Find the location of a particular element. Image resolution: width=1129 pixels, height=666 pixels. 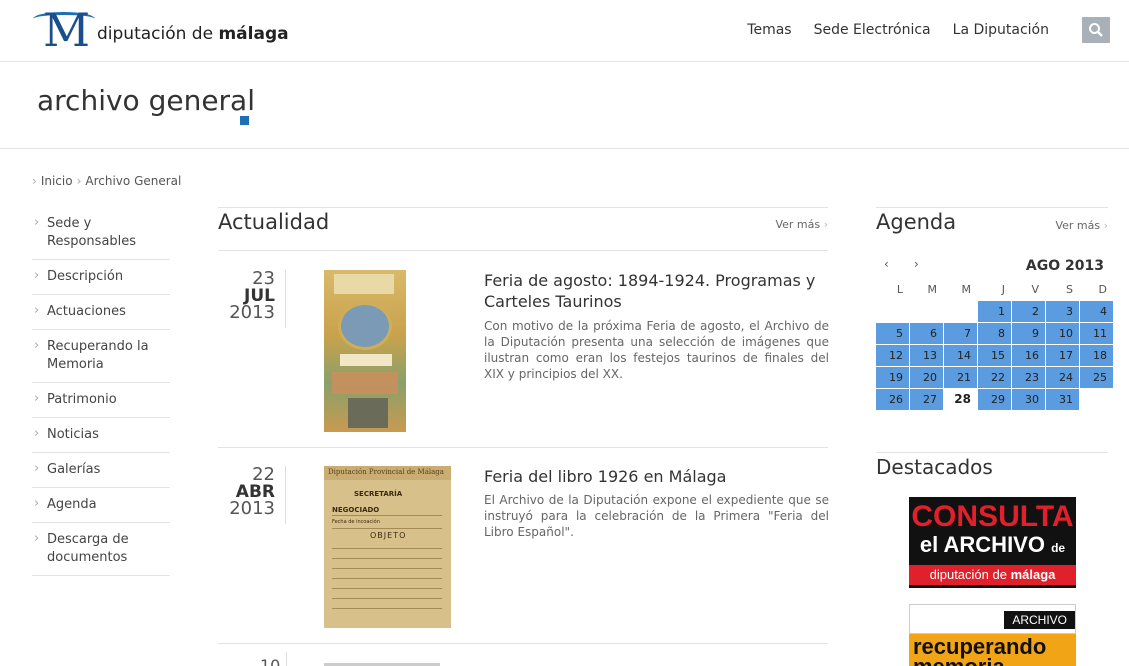

divider is located at coordinates (286, 659).